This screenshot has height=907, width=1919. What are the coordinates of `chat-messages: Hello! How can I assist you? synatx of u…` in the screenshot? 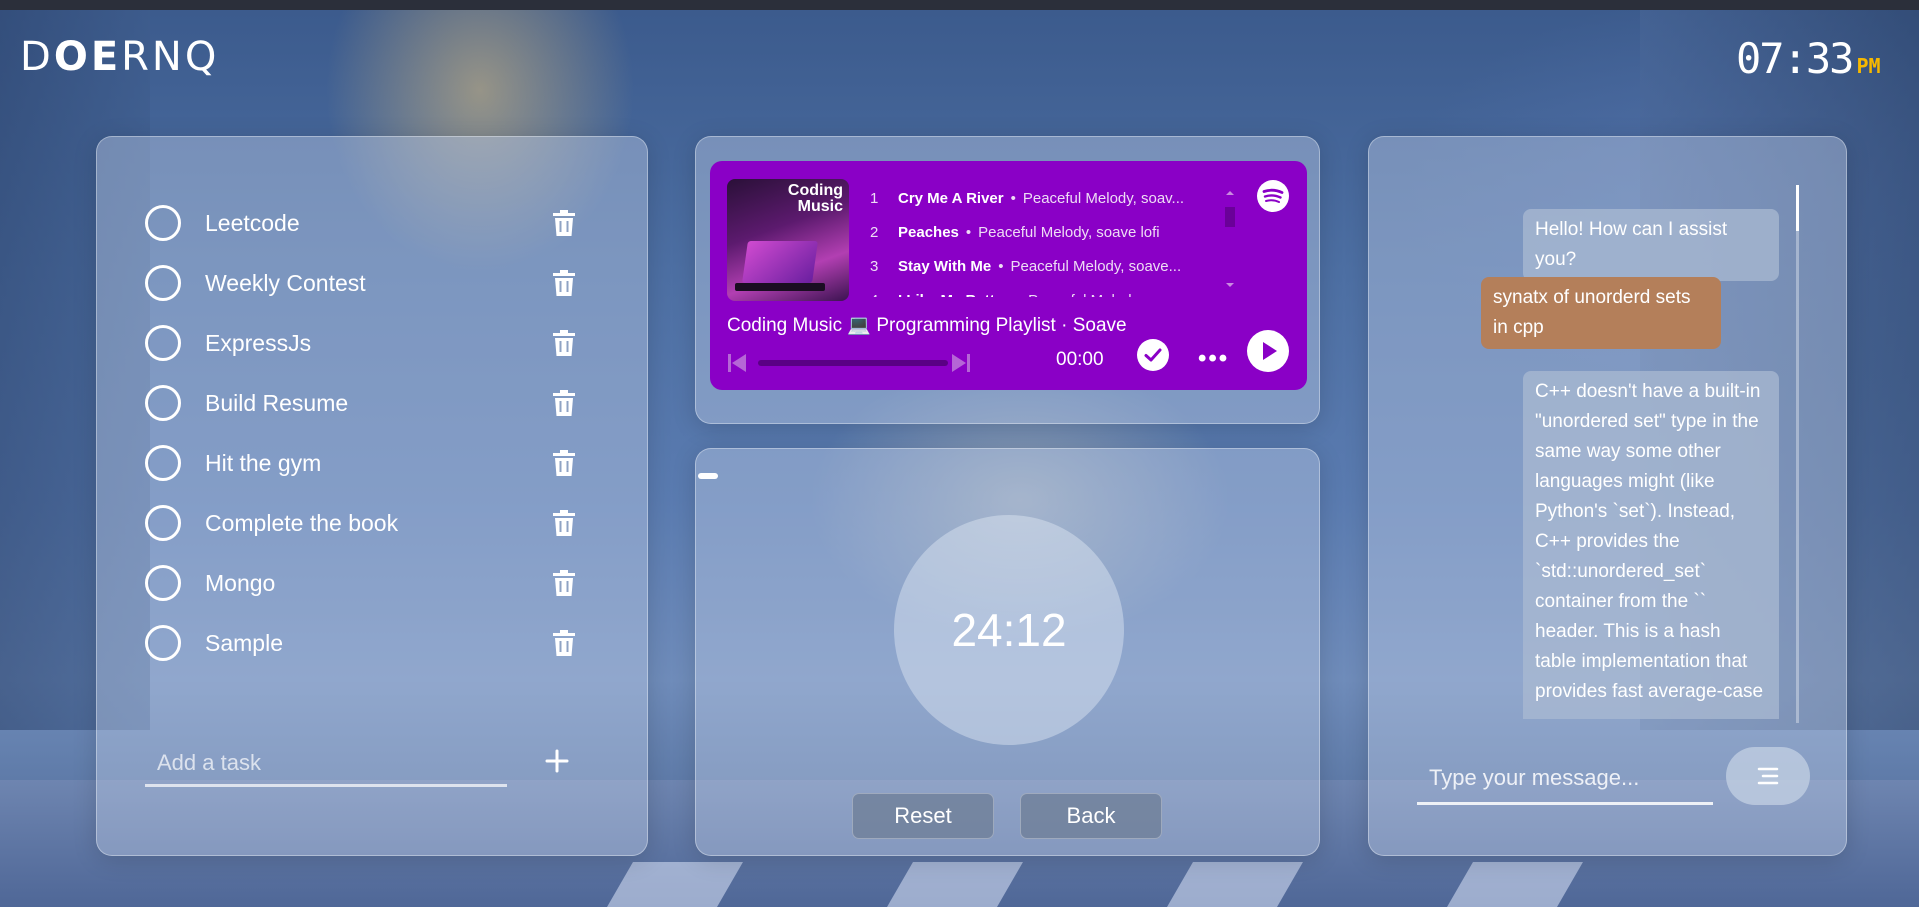 It's located at (1599, 448).